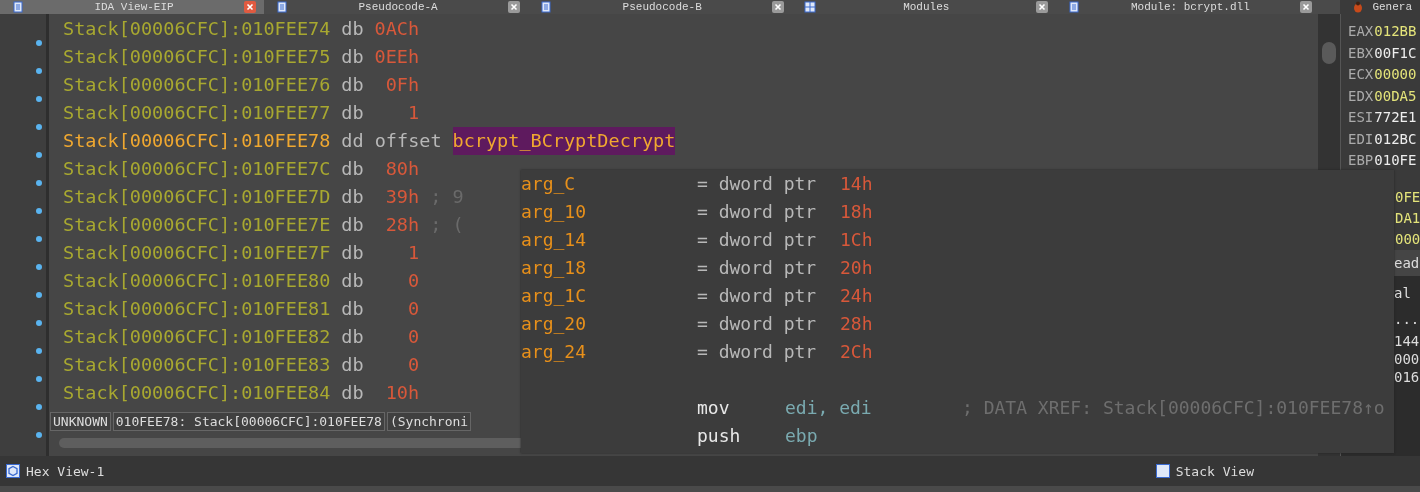 The height and width of the screenshot is (492, 1420). I want to click on address-text: Stack[00006CFC]:010FEE82, so click(197, 337).